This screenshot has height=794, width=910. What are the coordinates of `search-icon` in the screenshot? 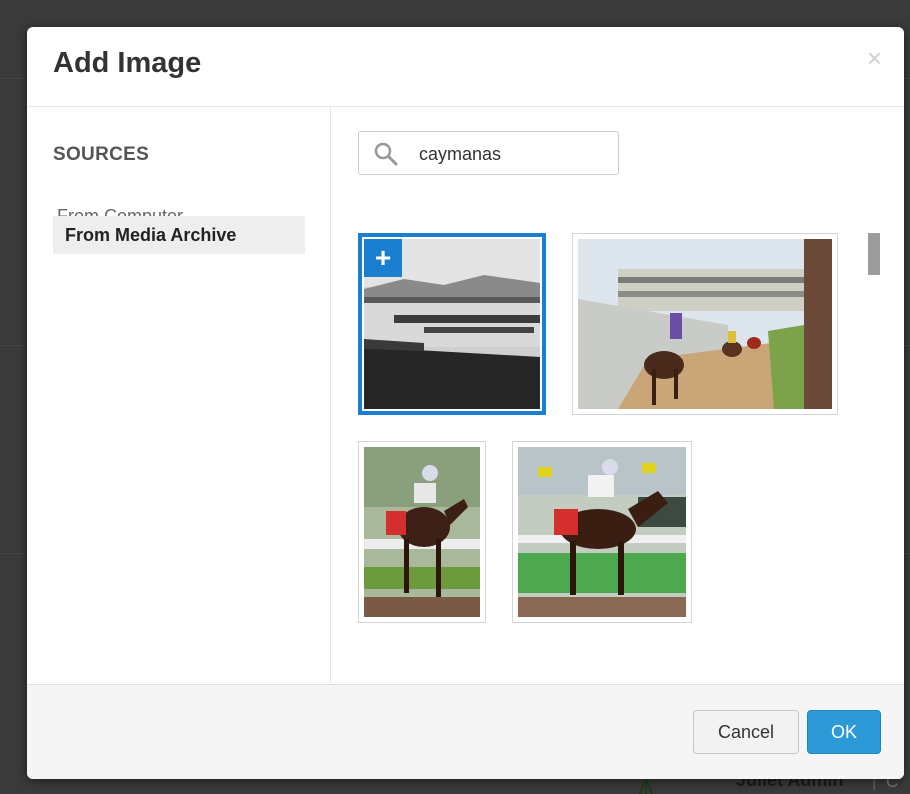 It's located at (386, 154).